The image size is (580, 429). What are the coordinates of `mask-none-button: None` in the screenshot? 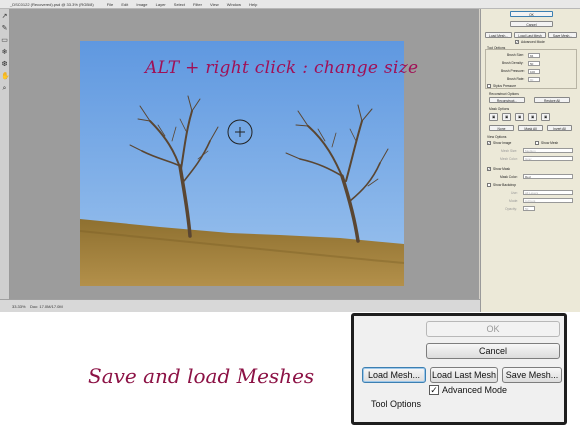 It's located at (501, 128).